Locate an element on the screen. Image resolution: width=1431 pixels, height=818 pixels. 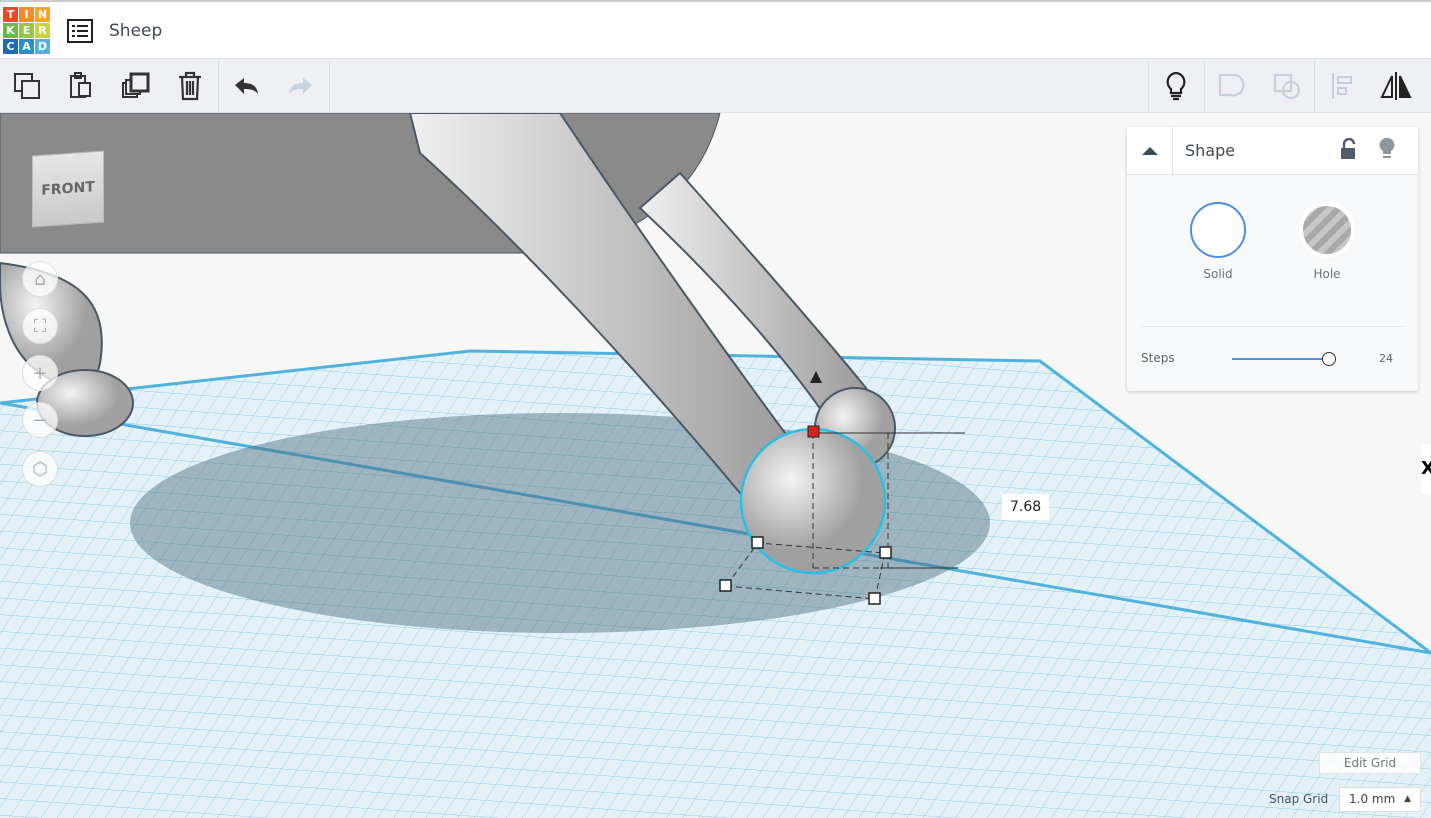
unlock-icon is located at coordinates (1348, 150).